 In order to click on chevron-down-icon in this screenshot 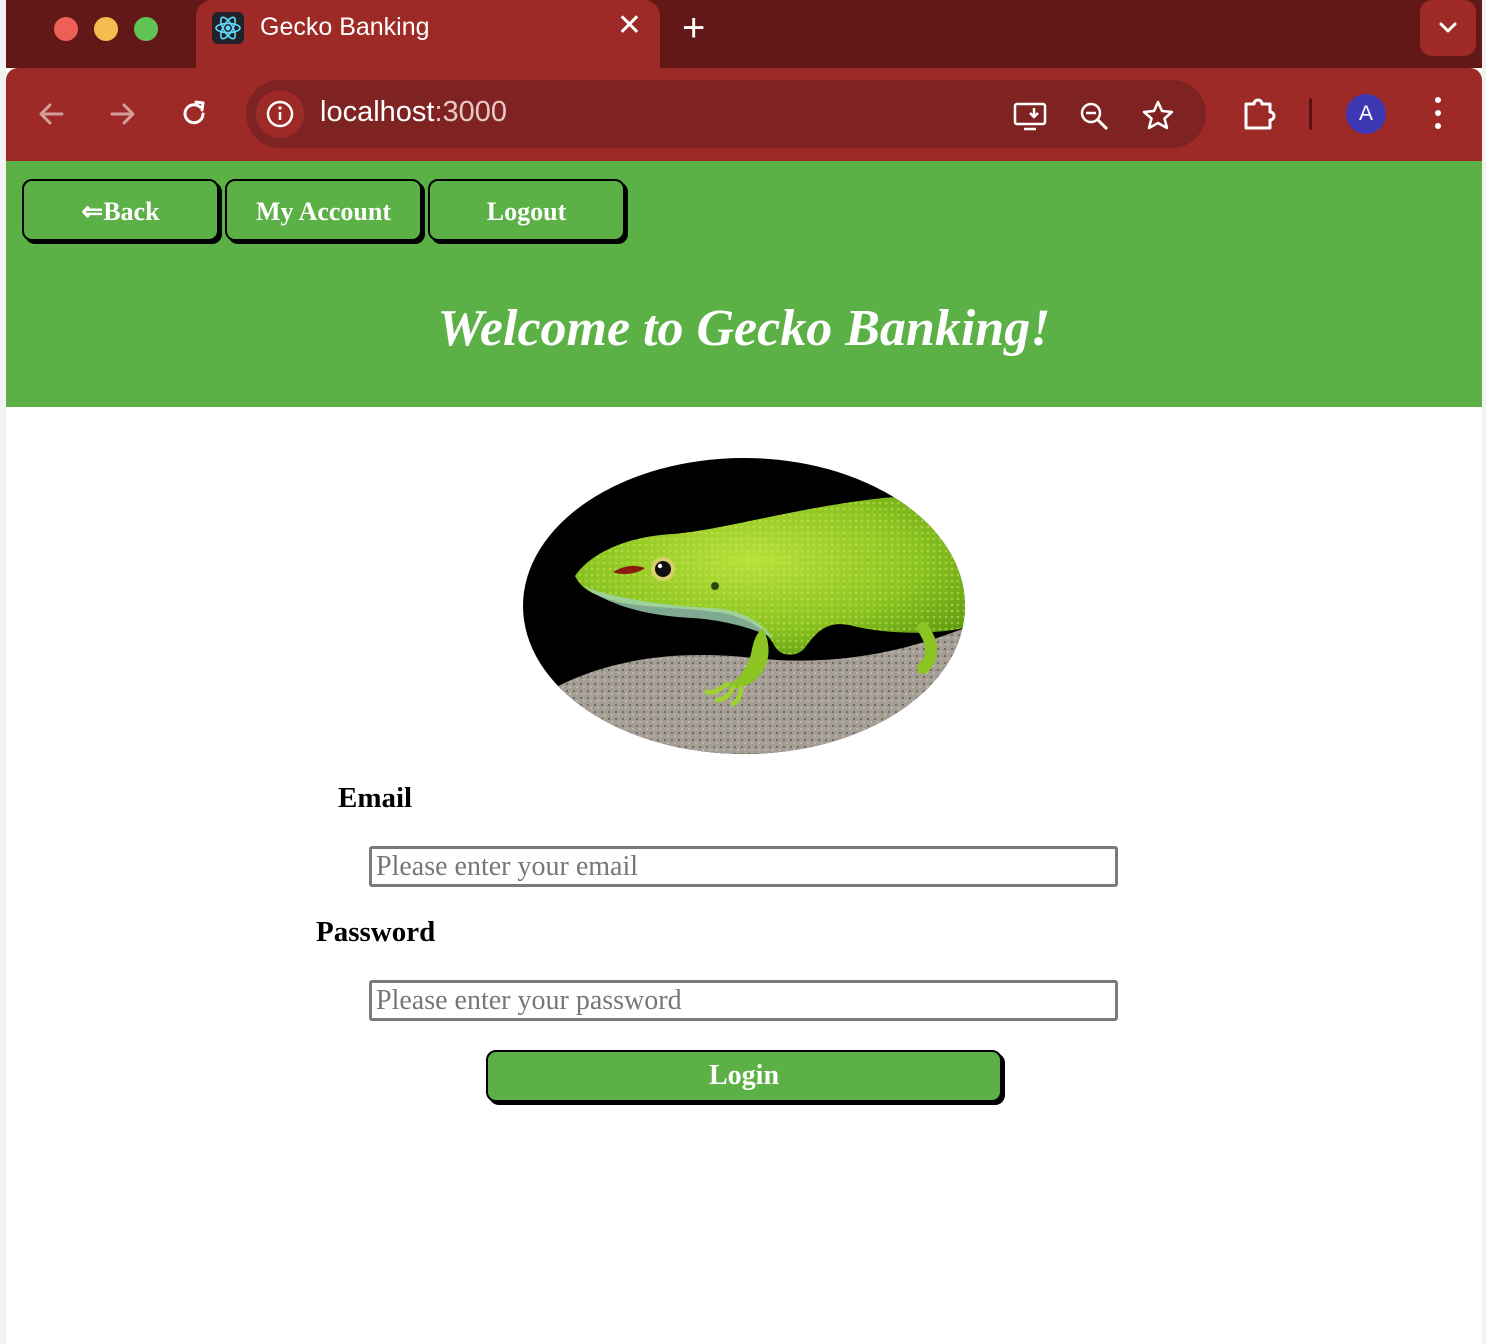, I will do `click(1448, 27)`.